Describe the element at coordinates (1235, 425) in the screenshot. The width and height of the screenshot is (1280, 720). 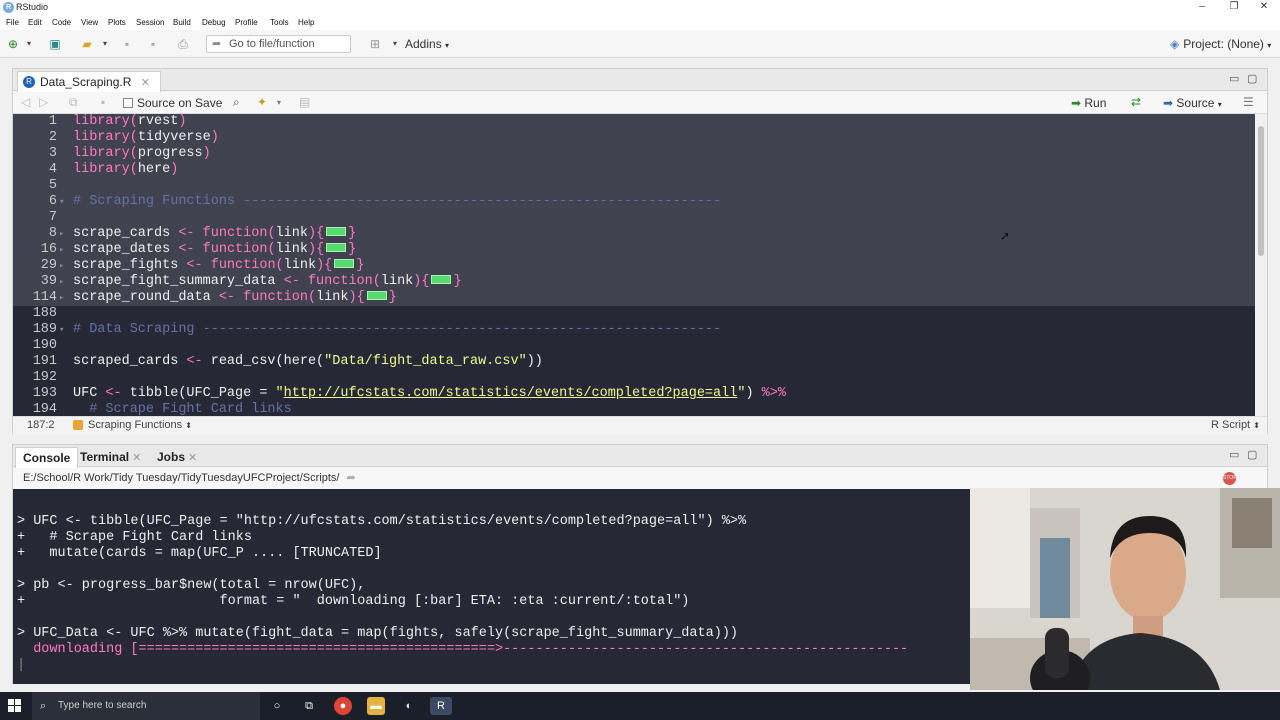
I see `file-type-menu: R Script ⬍` at that location.